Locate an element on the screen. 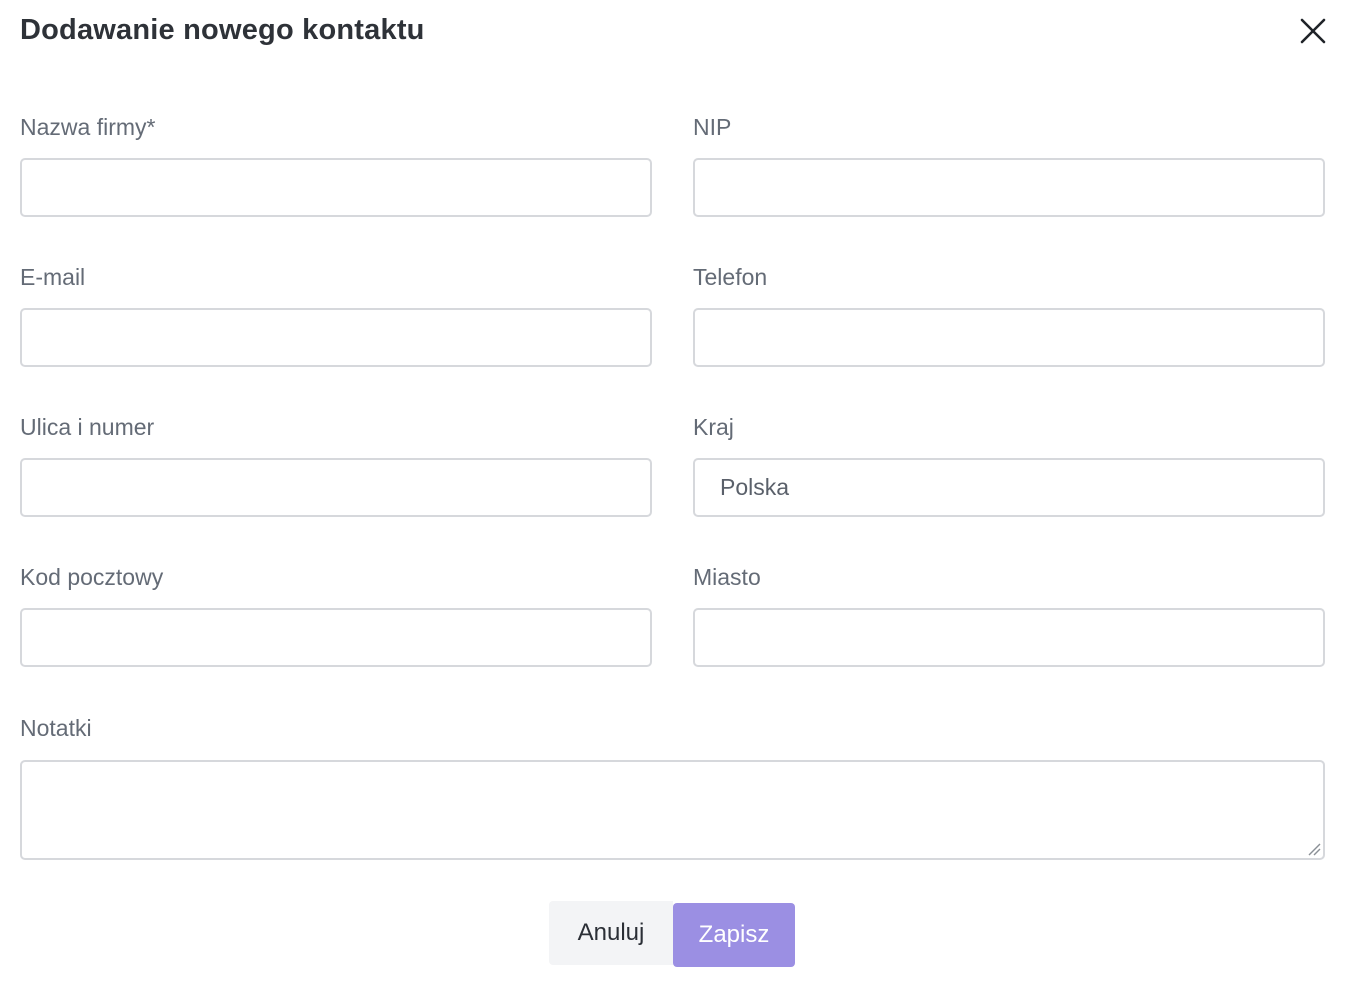 Image resolution: width=1350 pixels, height=1002 pixels. email-label: E-mail is located at coordinates (53, 277).